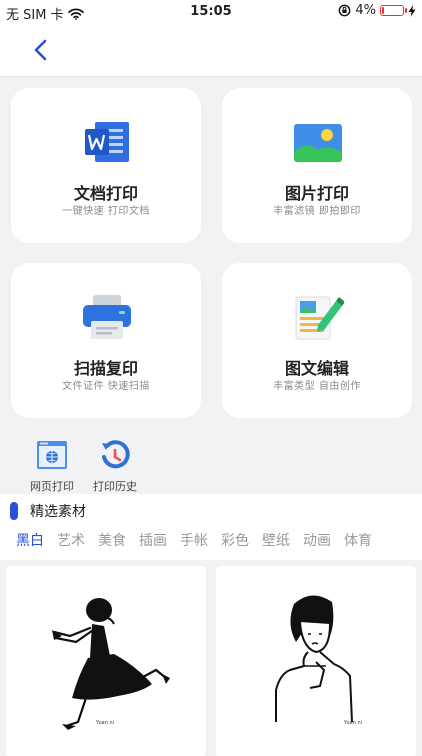 The height and width of the screenshot is (756, 422). I want to click on edit-document-icon, so click(319, 318).